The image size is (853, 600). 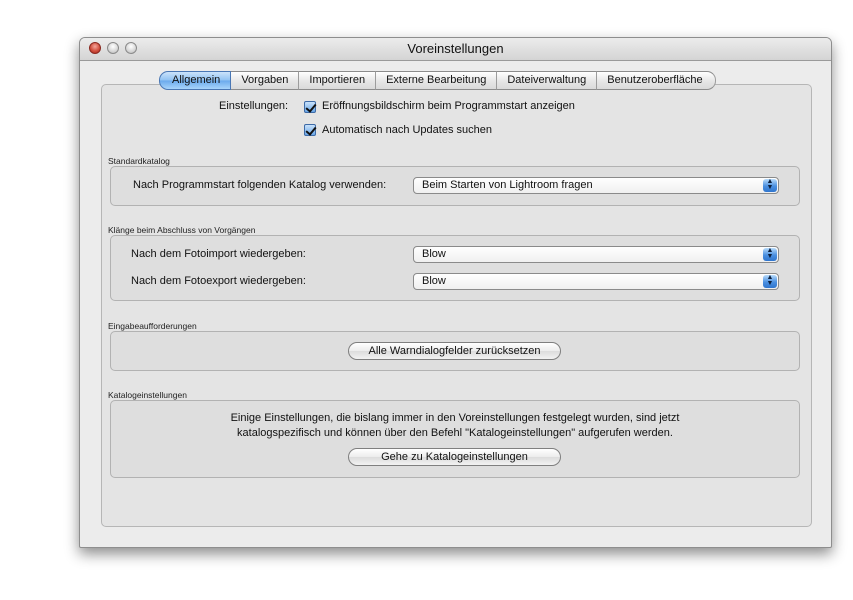 What do you see at coordinates (139, 161) in the screenshot?
I see `standardkatalog-section-title: Standardkatalog` at bounding box center [139, 161].